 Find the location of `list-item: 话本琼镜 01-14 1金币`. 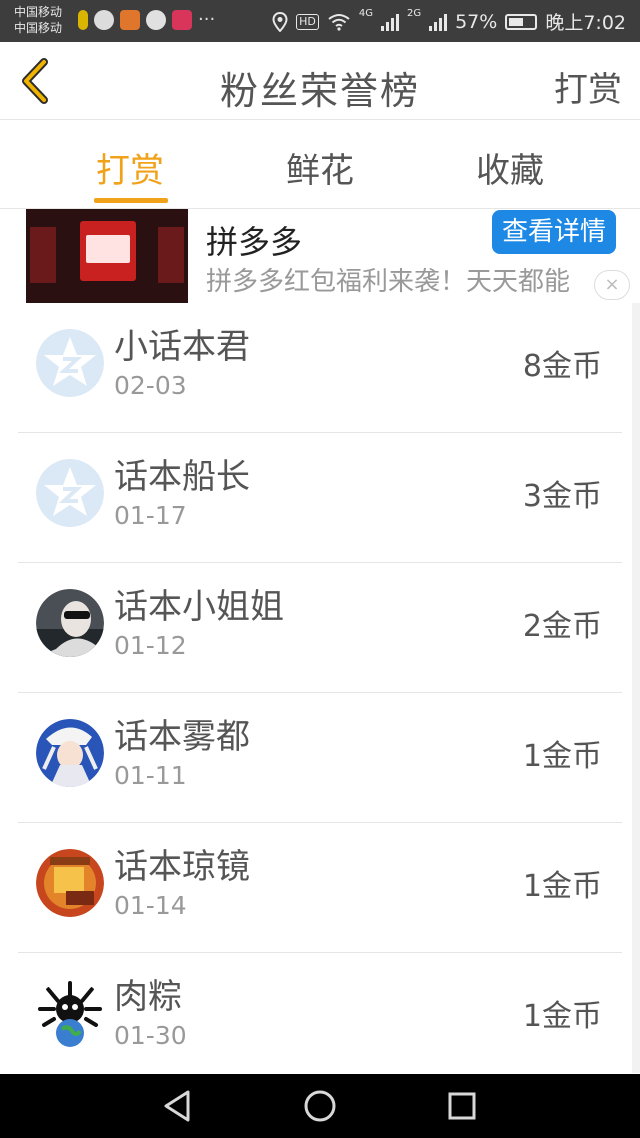

list-item: 话本琼镜 01-14 1金币 is located at coordinates (320, 888).